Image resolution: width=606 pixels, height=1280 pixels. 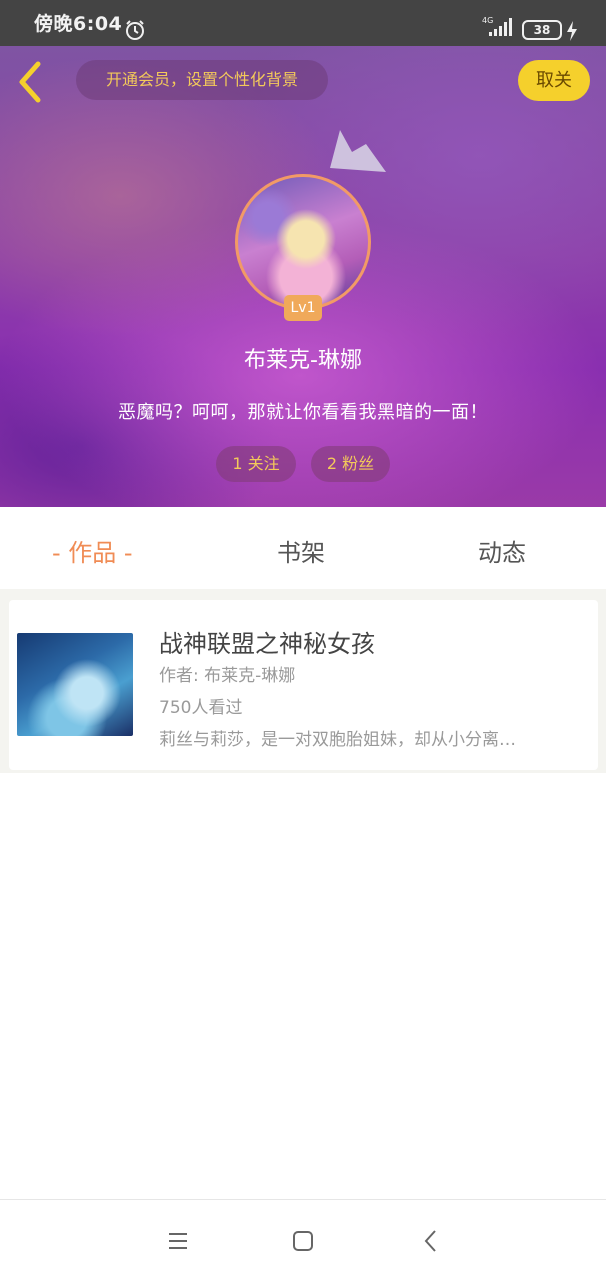 What do you see at coordinates (256, 464) in the screenshot?
I see `following-count: 1 关注` at bounding box center [256, 464].